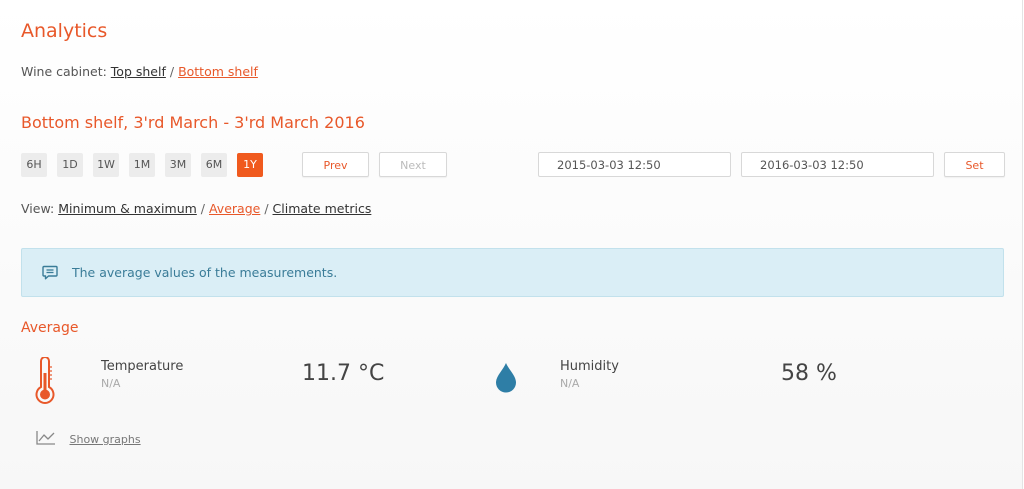  Describe the element at coordinates (45, 380) in the screenshot. I see `thermometer-icon` at that location.